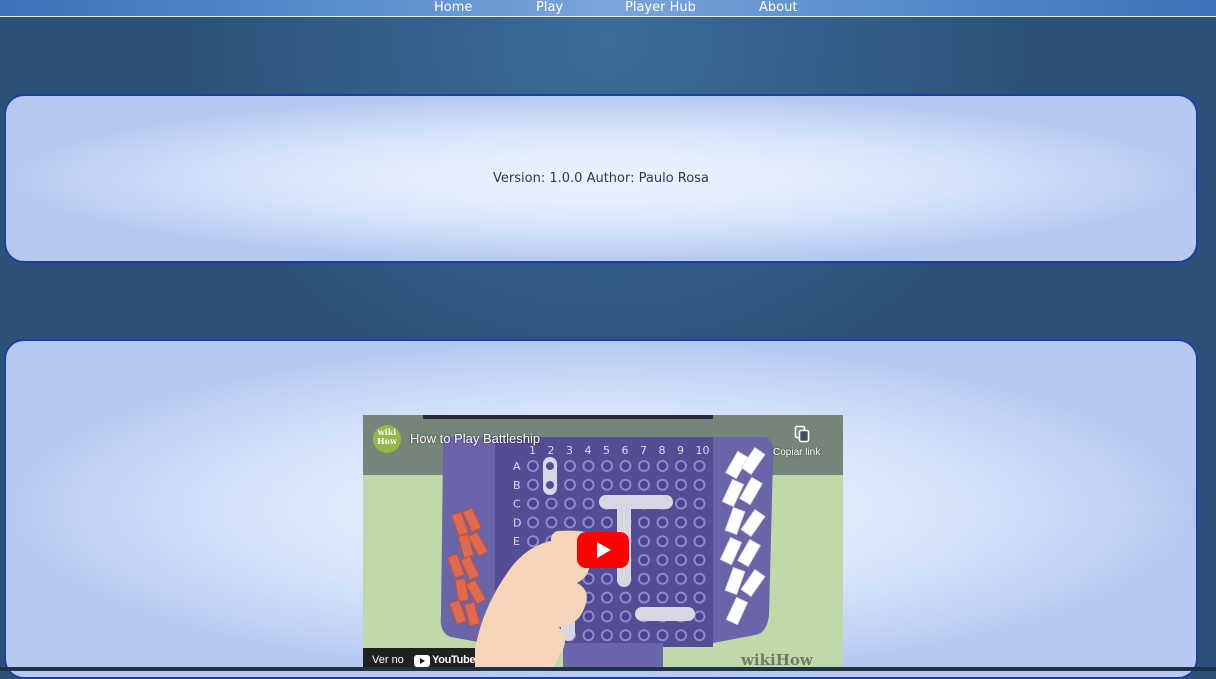 The width and height of the screenshot is (1216, 679). What do you see at coordinates (778, 8) in the screenshot?
I see `nav-about-link: About` at bounding box center [778, 8].